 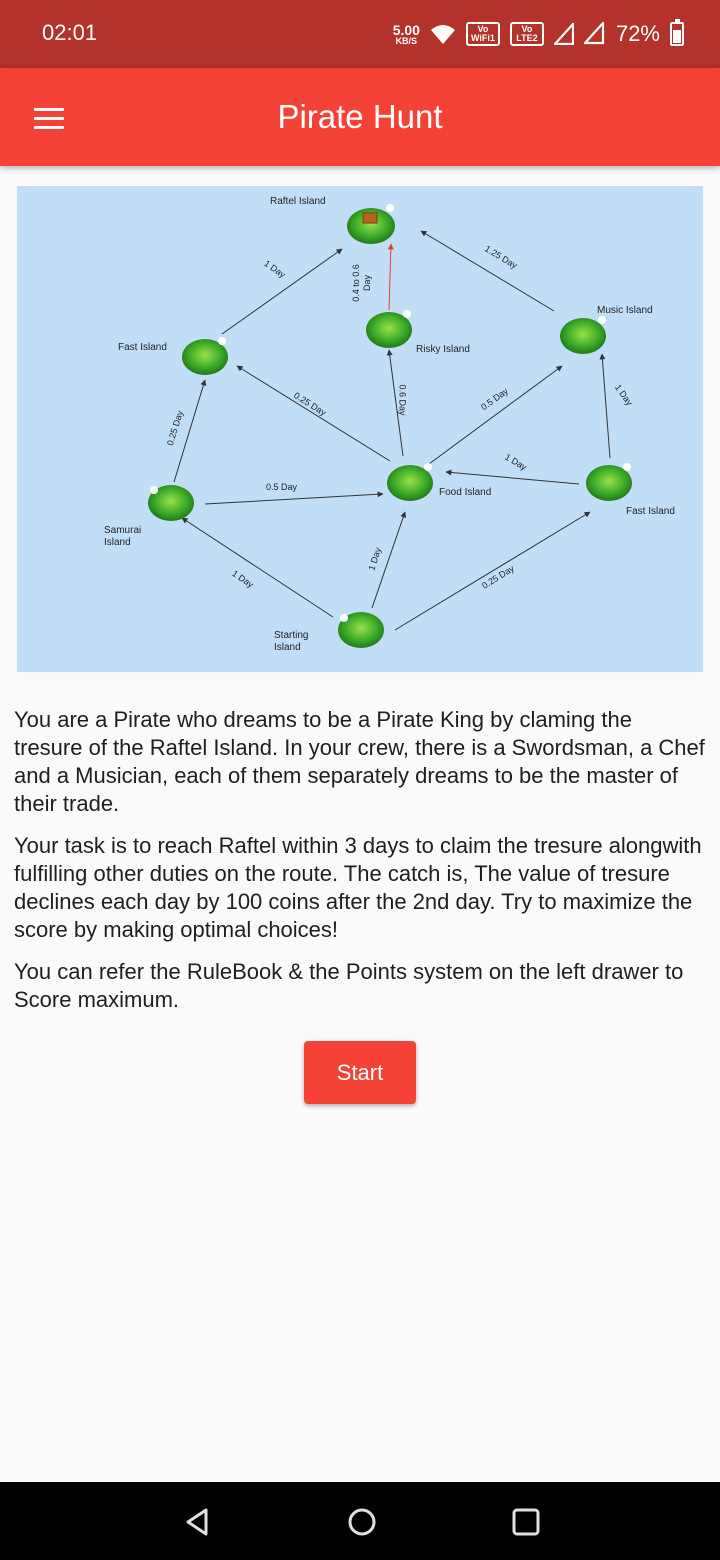 What do you see at coordinates (205, 356) in the screenshot?
I see `island-fast-left-icon` at bounding box center [205, 356].